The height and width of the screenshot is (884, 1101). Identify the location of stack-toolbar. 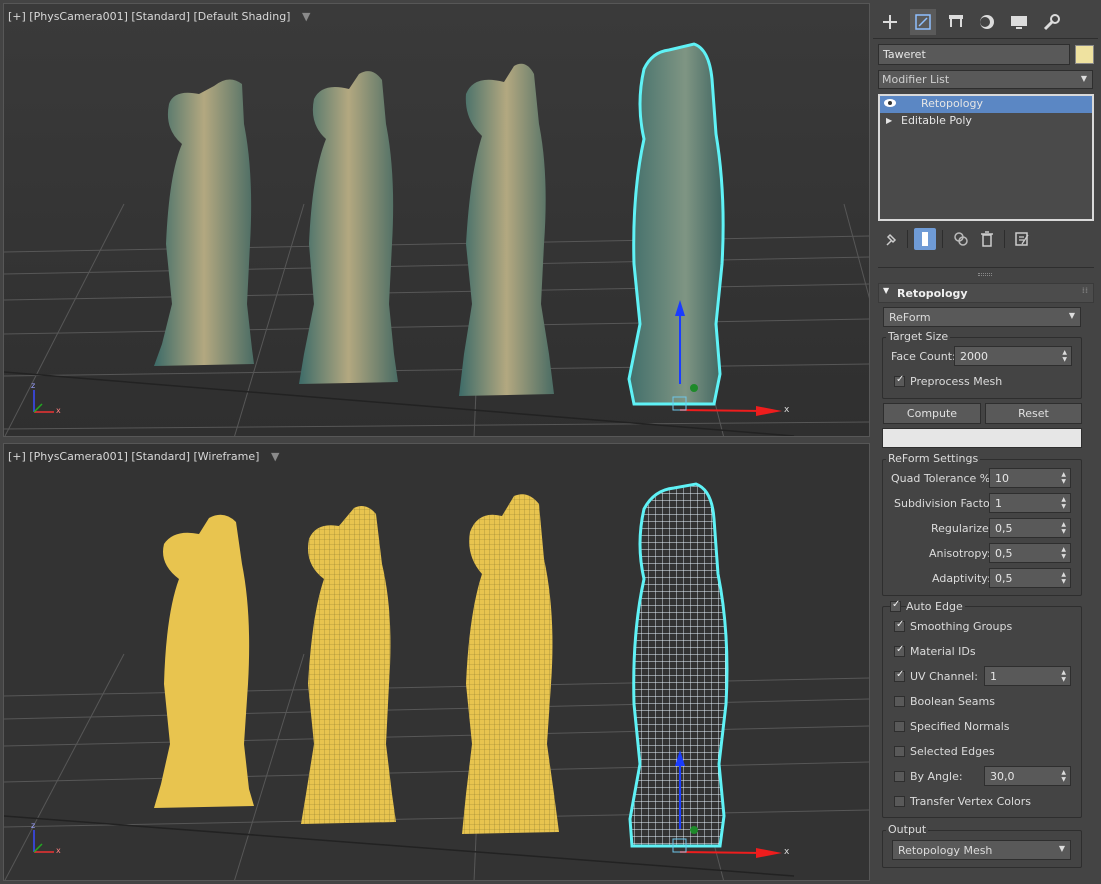
(986, 239).